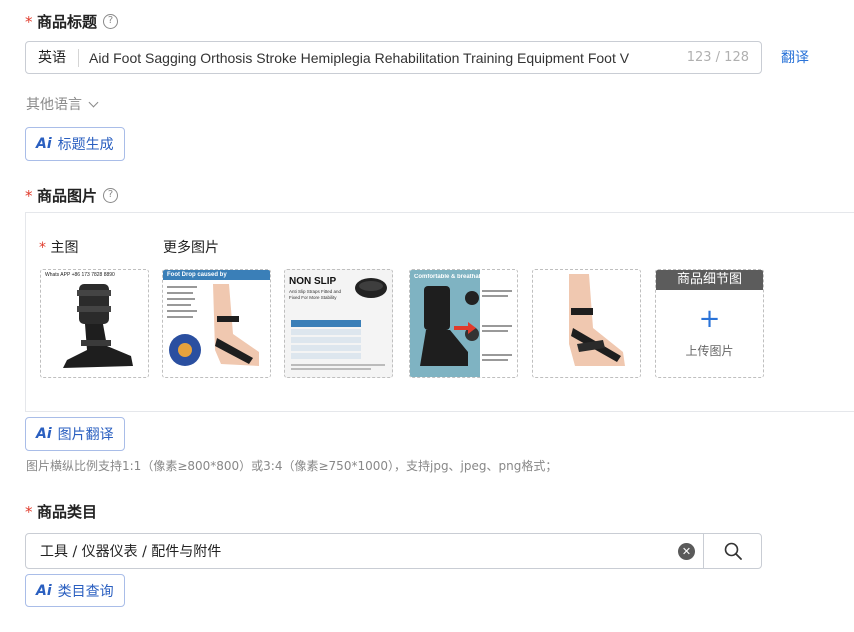 The image size is (854, 632). I want to click on main-image-thumb: Whats APP +86 173 7828 8890, so click(94, 323).